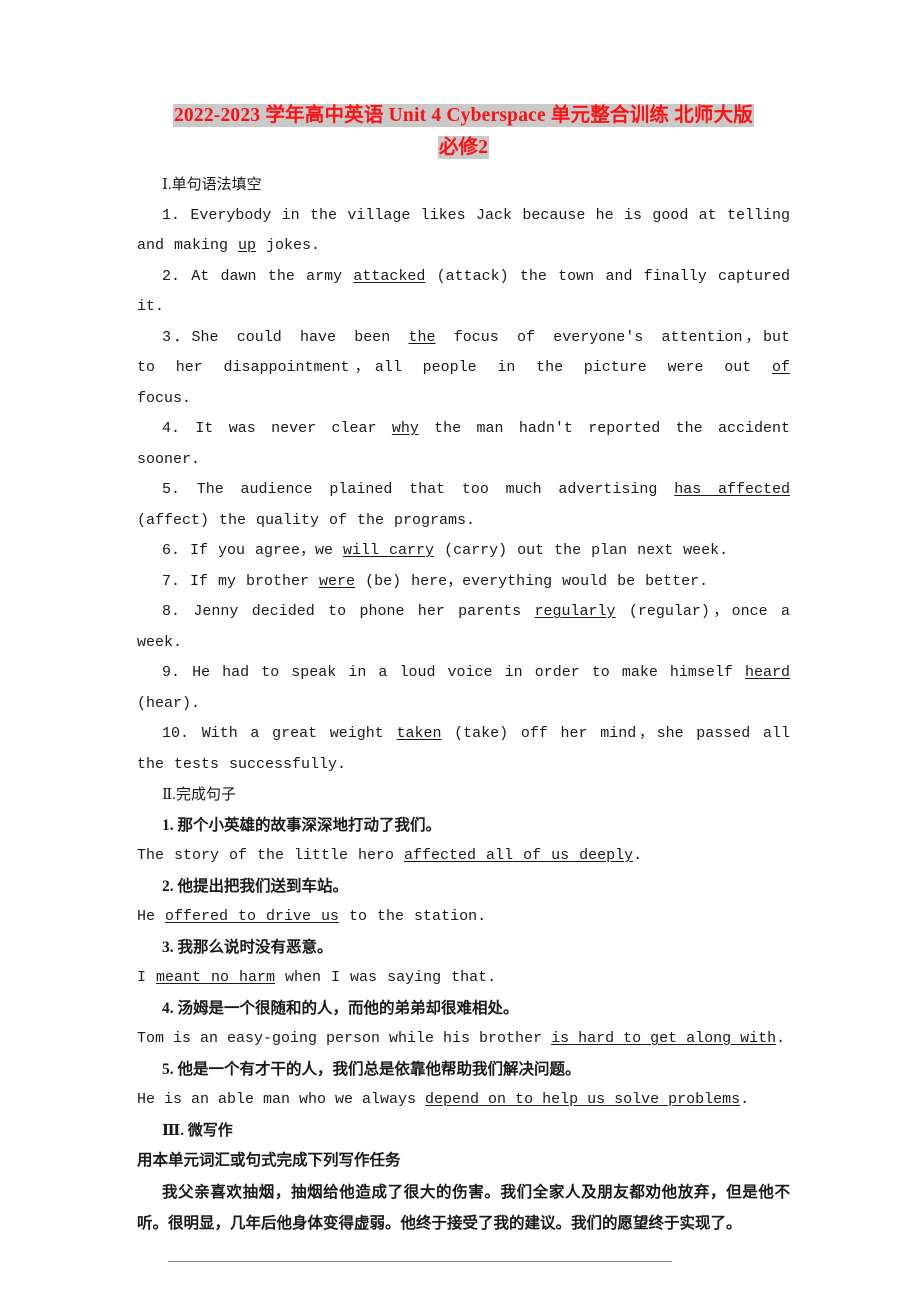 The height and width of the screenshot is (1302, 920). What do you see at coordinates (463, 887) in the screenshot?
I see `sentence-item-2-chinese: 2. 他提出把我们送到车站。` at bounding box center [463, 887].